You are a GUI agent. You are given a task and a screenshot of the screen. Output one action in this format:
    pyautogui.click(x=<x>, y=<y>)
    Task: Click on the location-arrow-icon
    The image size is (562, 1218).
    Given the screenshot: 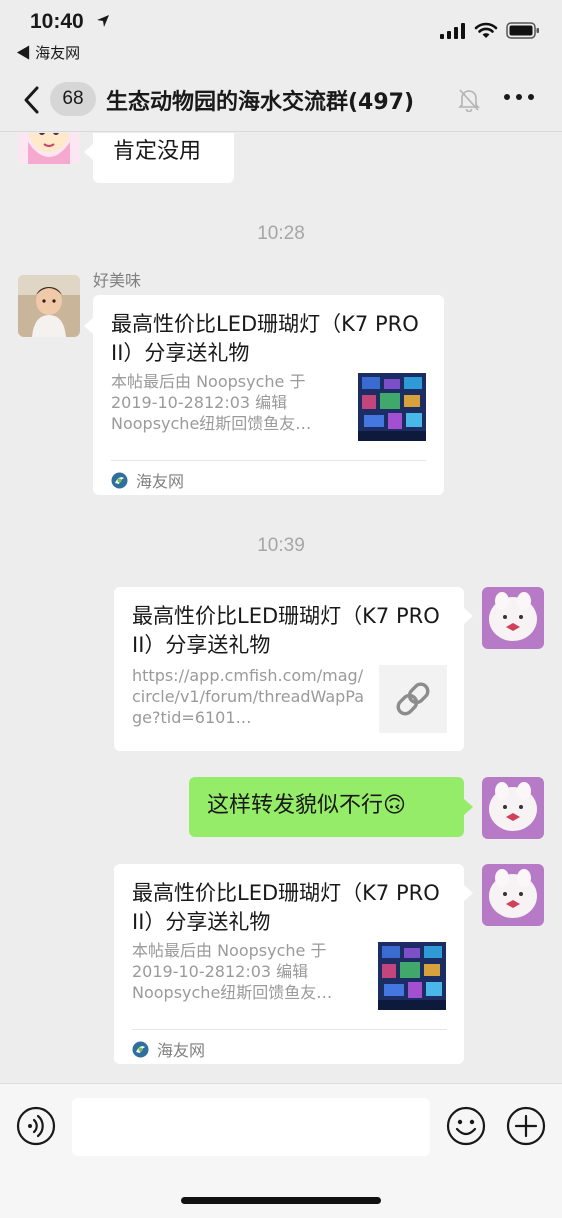 What is the action you would take?
    pyautogui.click(x=103, y=21)
    